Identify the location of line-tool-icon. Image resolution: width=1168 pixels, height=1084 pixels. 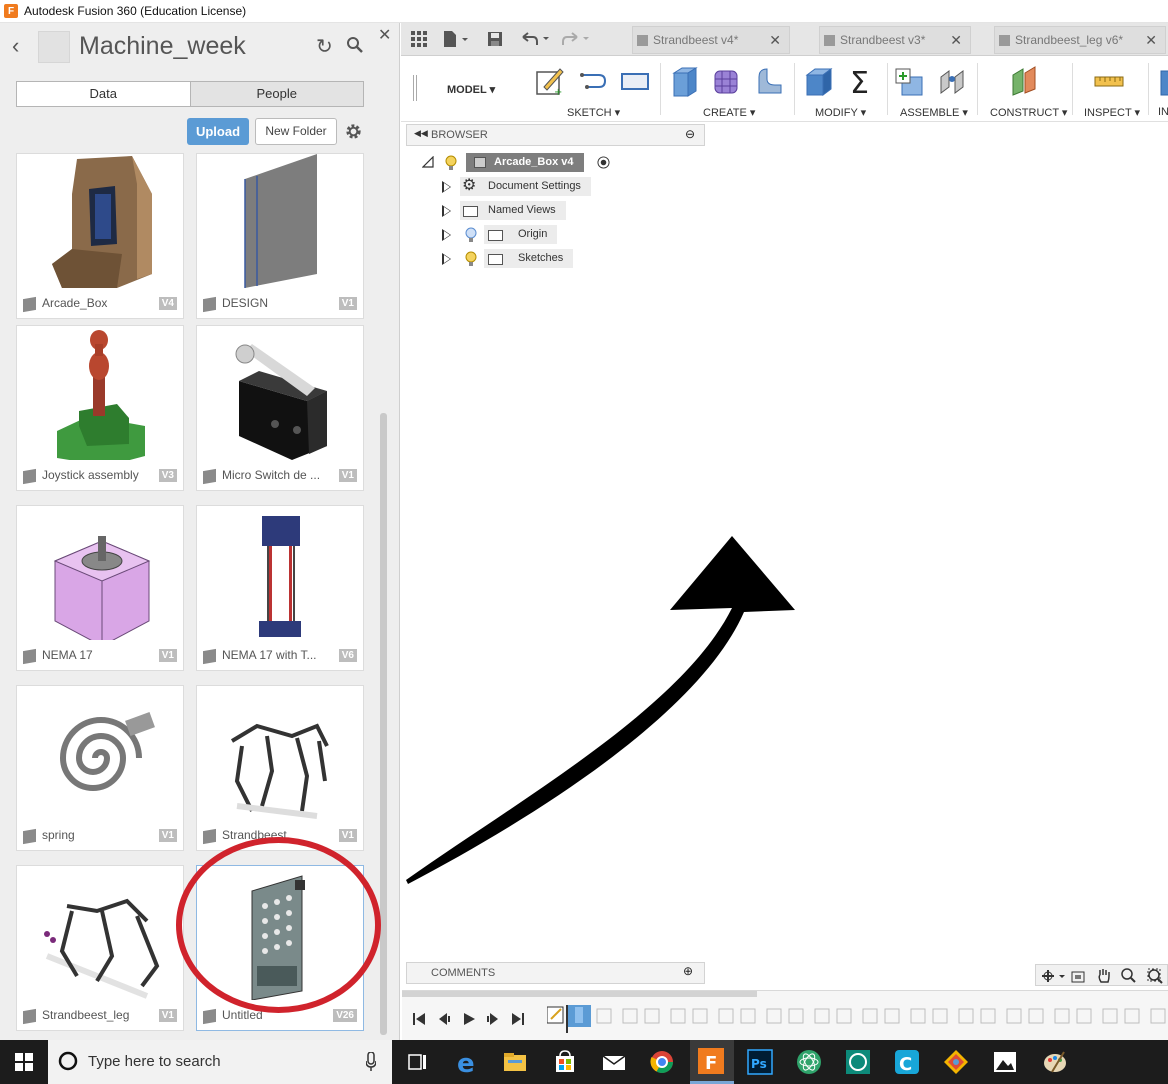
(593, 81).